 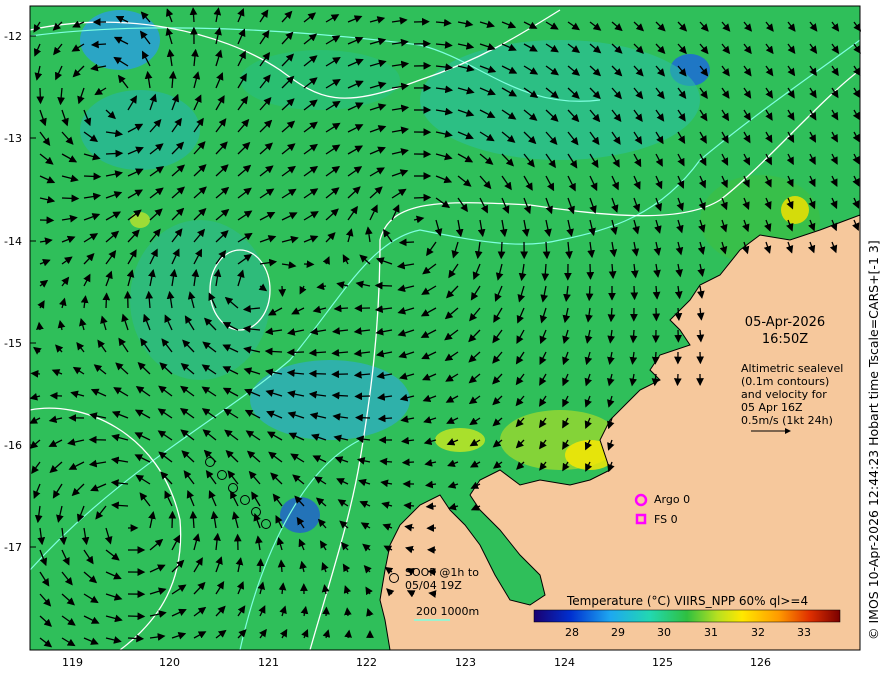 What do you see at coordinates (785, 339) in the screenshot?
I see `timestamp-time: 16:50Z` at bounding box center [785, 339].